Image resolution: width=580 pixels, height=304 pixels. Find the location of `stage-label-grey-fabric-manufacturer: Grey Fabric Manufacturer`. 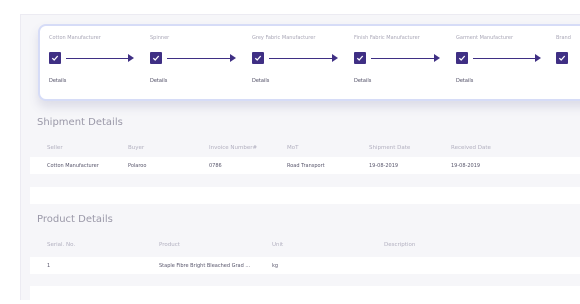

stage-label-grey-fabric-manufacturer: Grey Fabric Manufacturer is located at coordinates (284, 38).